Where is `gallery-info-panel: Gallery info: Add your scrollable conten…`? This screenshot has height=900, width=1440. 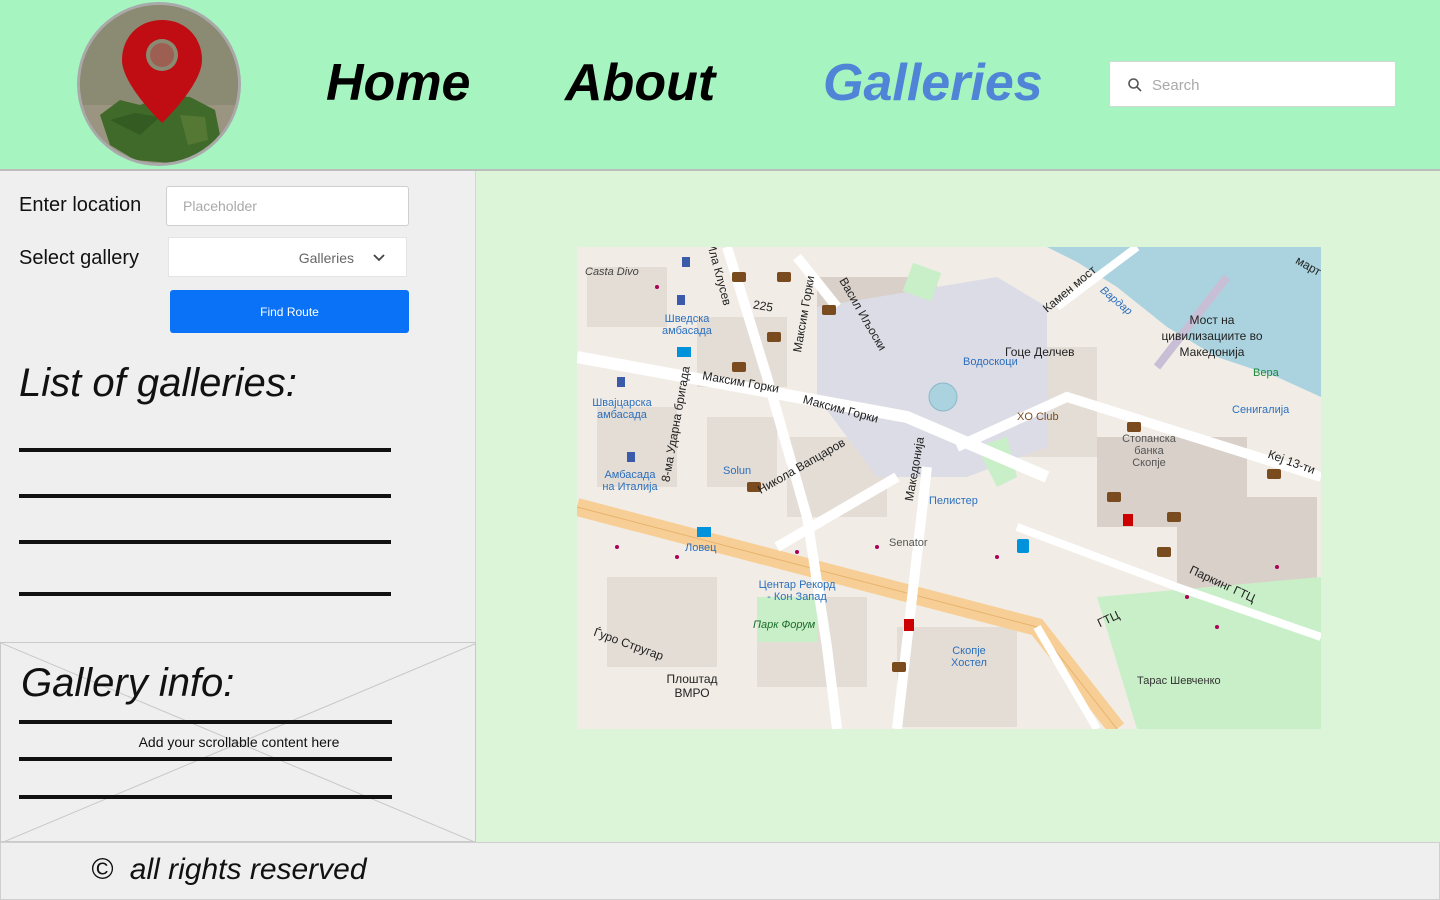 gallery-info-panel: Gallery info: Add your scrollable conten… is located at coordinates (238, 742).